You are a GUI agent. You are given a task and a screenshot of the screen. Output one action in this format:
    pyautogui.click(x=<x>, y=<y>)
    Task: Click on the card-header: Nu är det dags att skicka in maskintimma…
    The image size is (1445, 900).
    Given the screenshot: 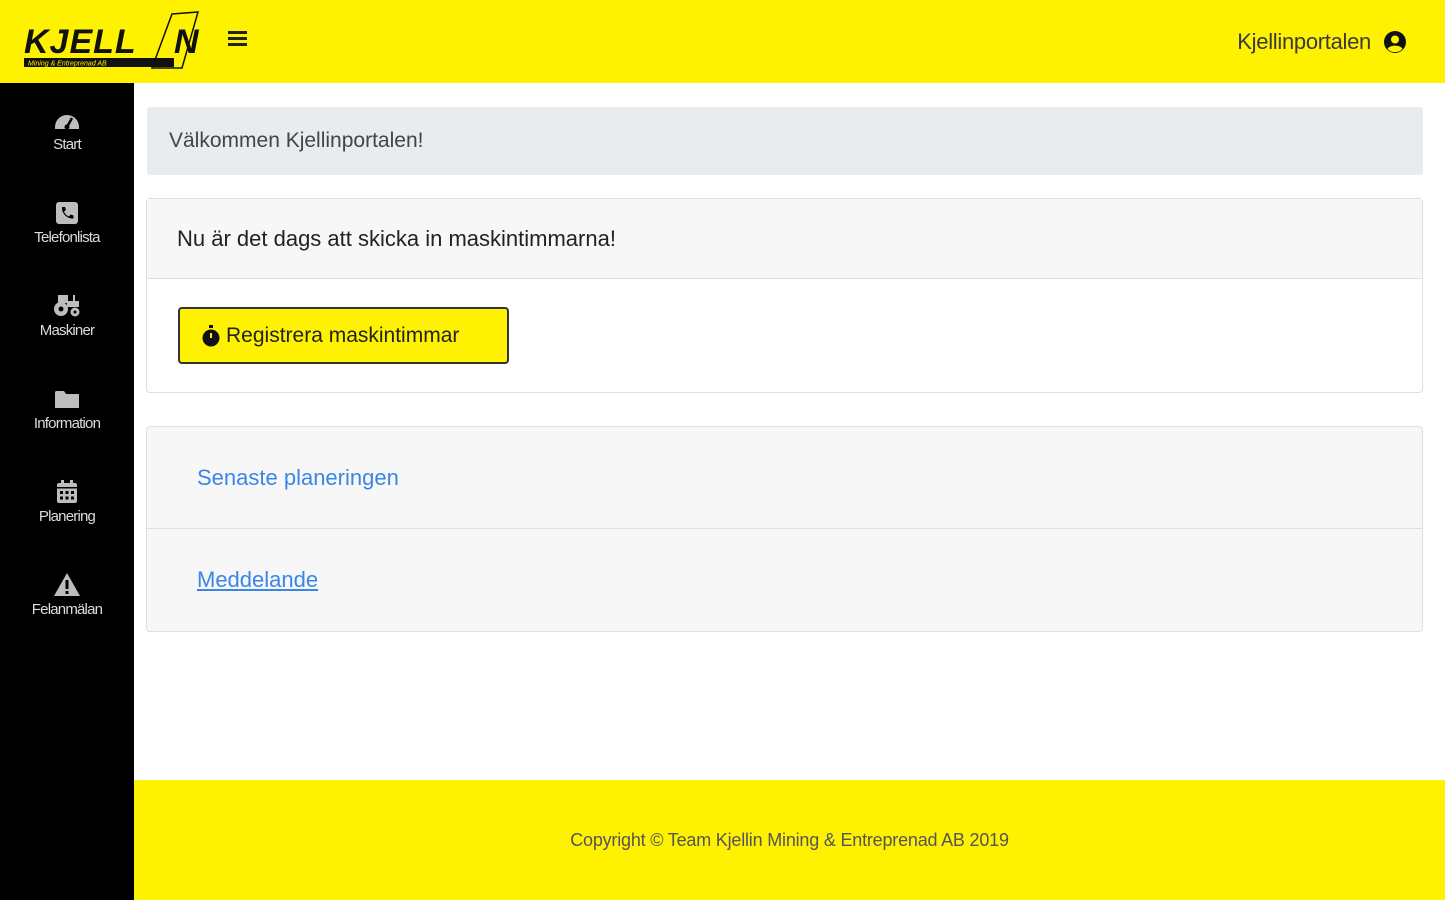 What is the action you would take?
    pyautogui.click(x=784, y=239)
    